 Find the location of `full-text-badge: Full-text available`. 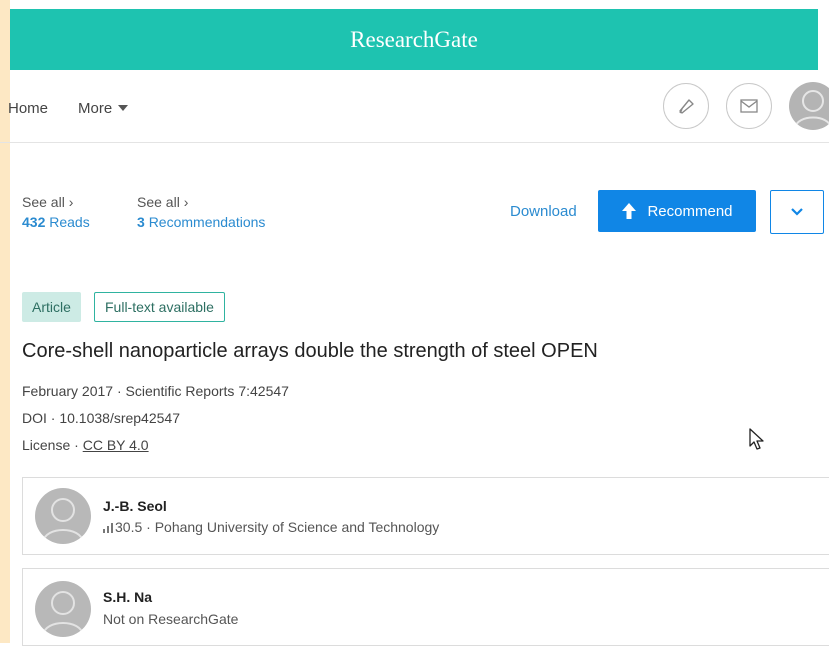

full-text-badge: Full-text available is located at coordinates (159, 307).